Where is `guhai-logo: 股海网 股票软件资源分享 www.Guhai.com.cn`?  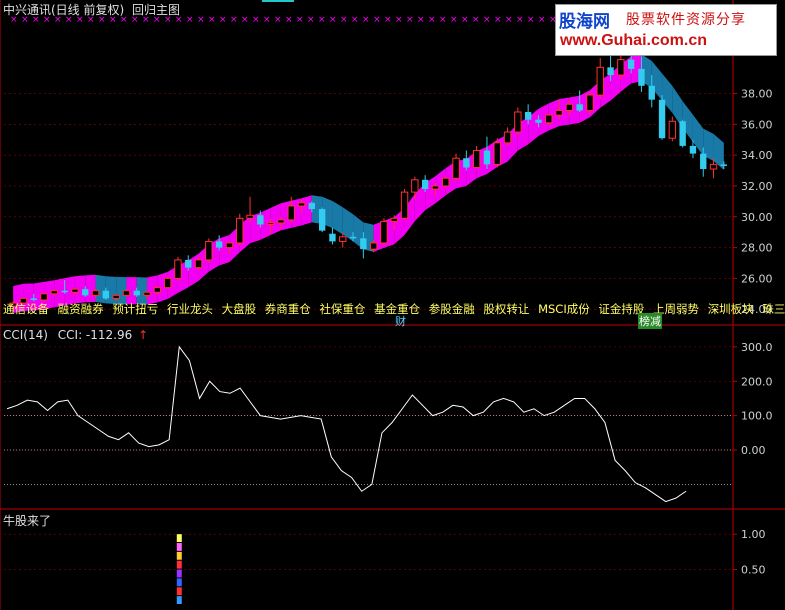 guhai-logo: 股海网 股票软件资源分享 www.Guhai.com.cn is located at coordinates (666, 30).